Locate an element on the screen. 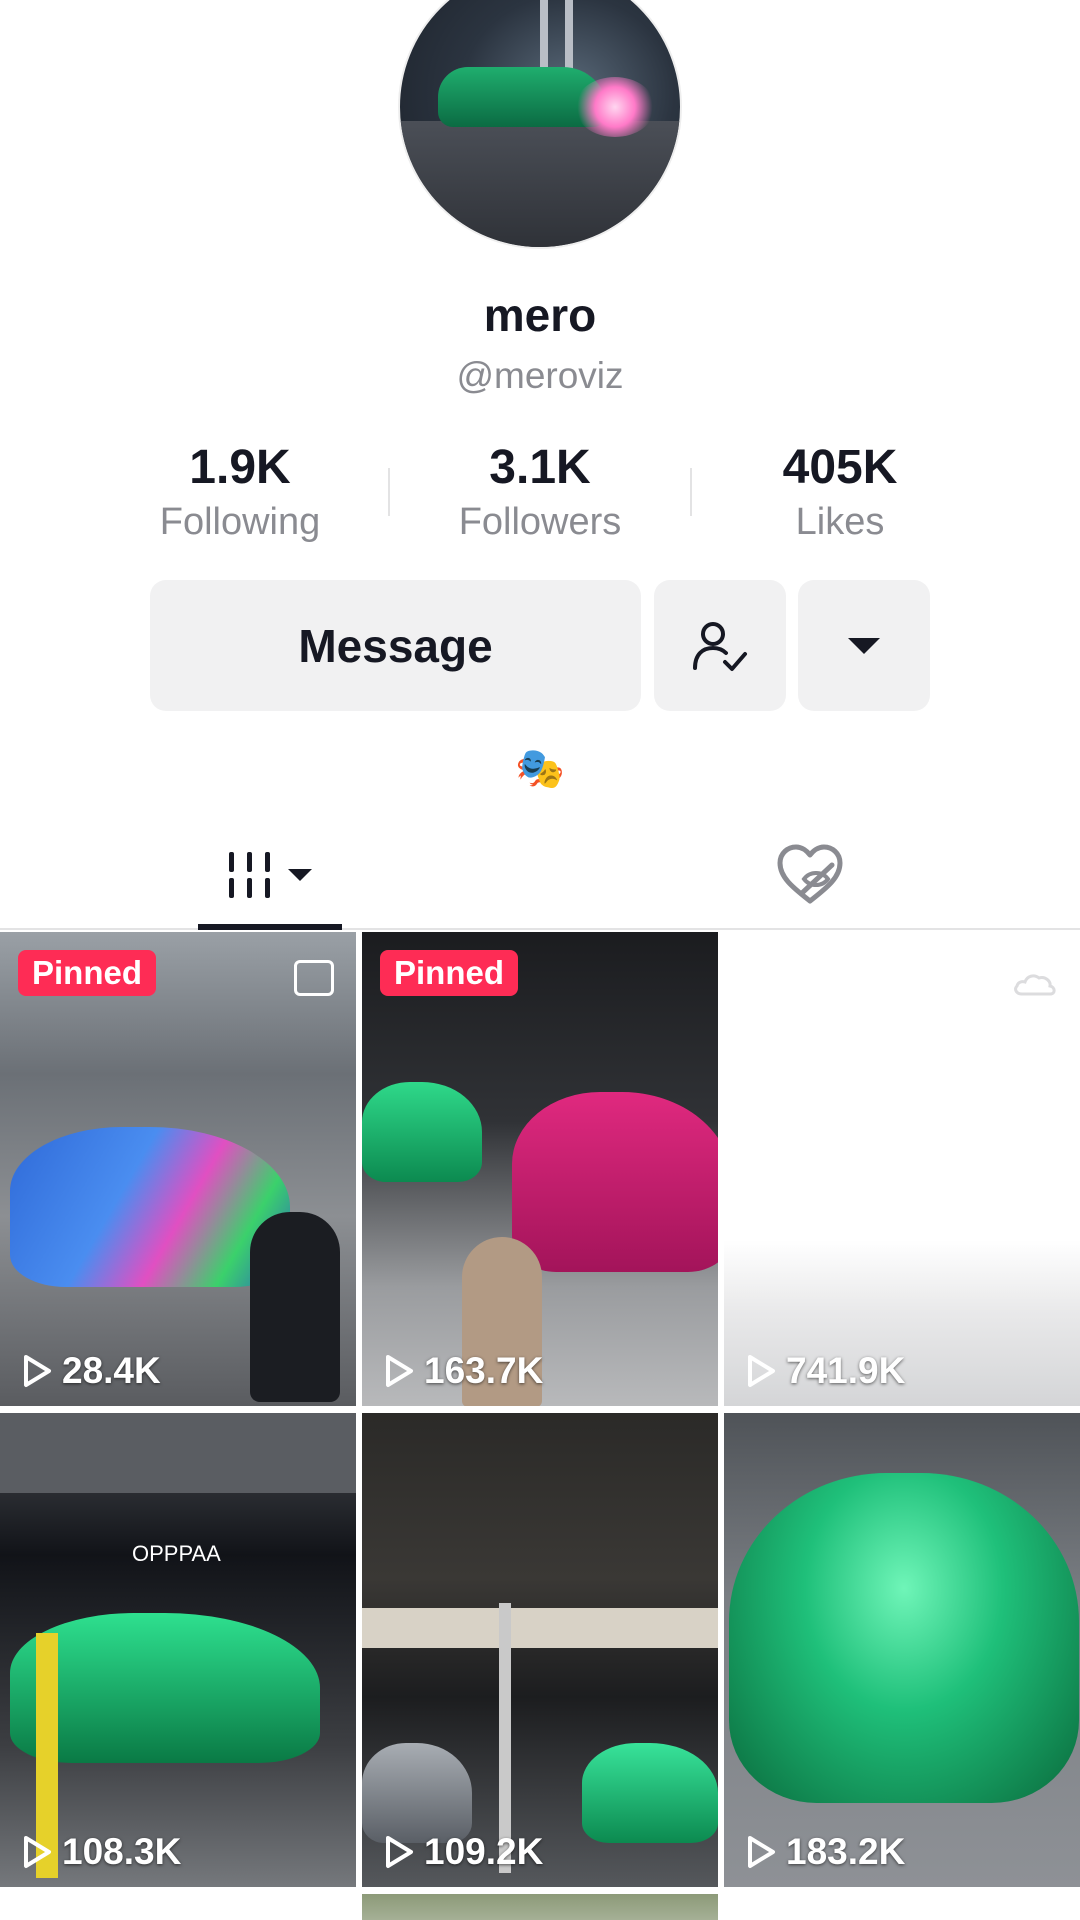 The width and height of the screenshot is (1080, 1920). video-tile: Pinned 28.4K is located at coordinates (178, 1169).